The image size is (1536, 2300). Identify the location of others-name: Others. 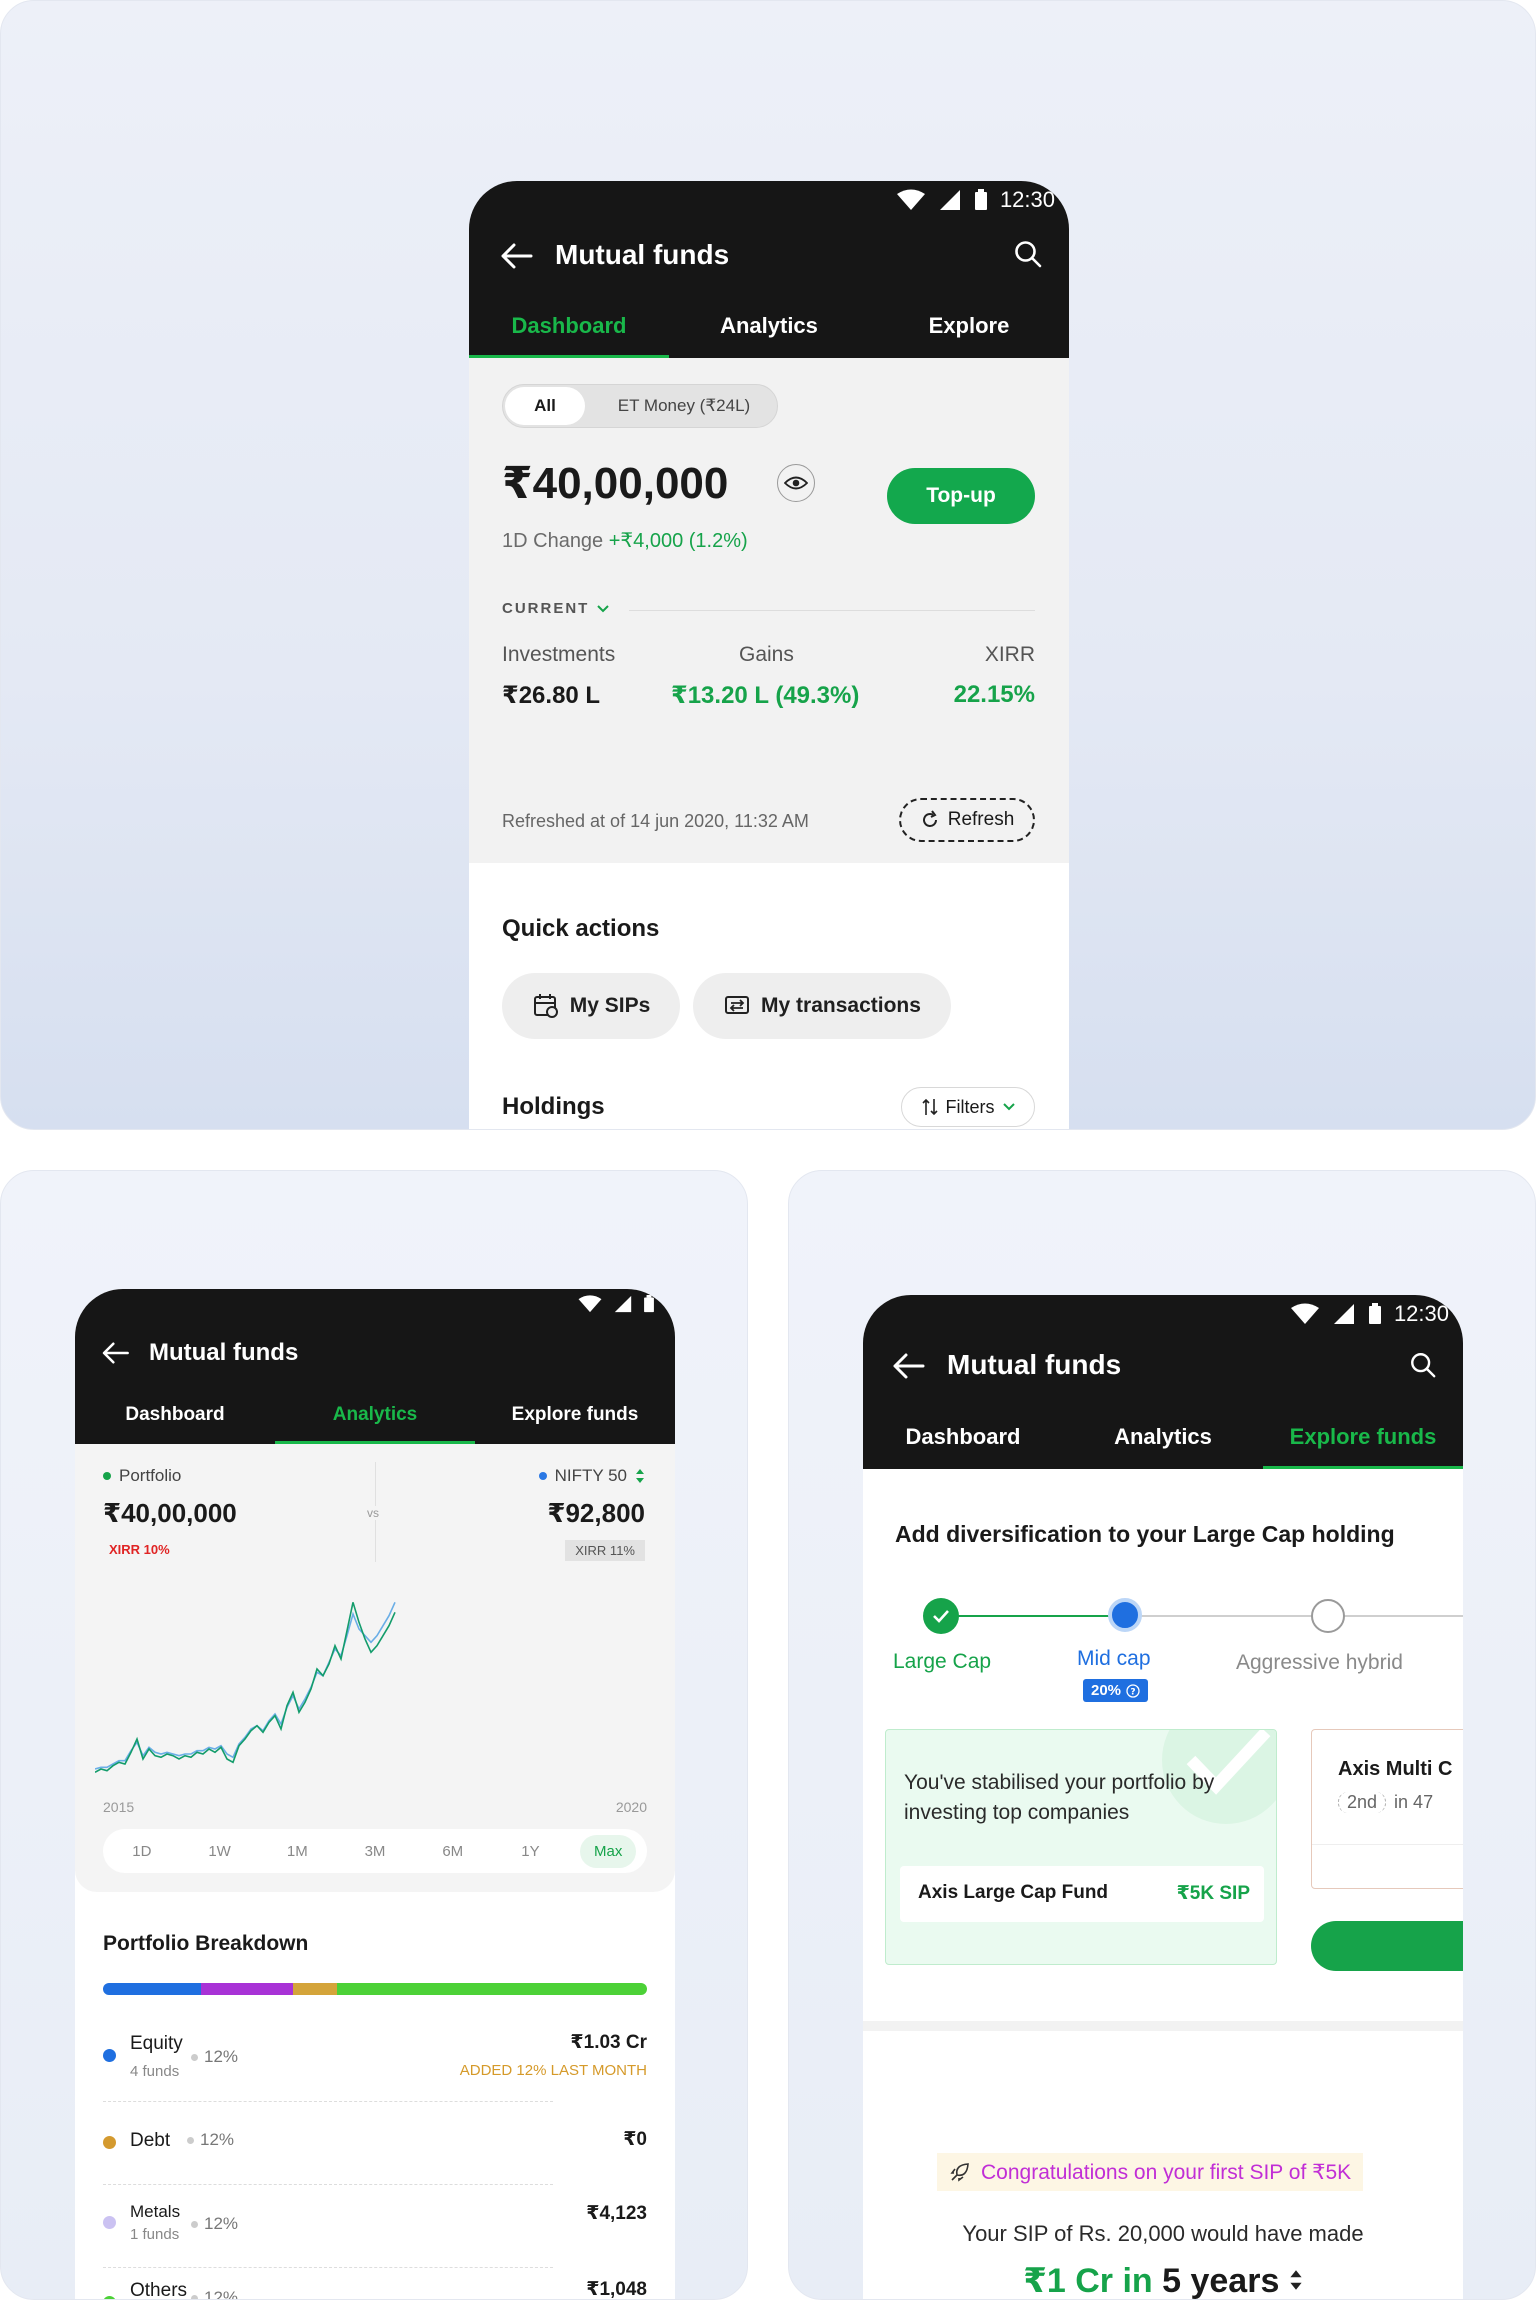
(159, 2290).